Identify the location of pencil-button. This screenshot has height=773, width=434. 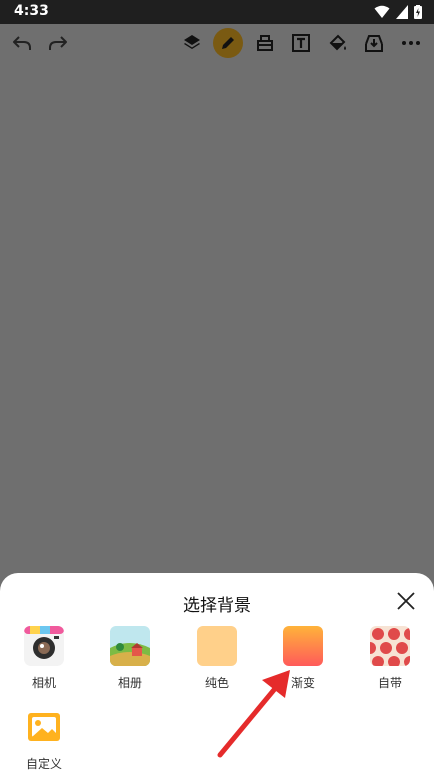
(228, 43).